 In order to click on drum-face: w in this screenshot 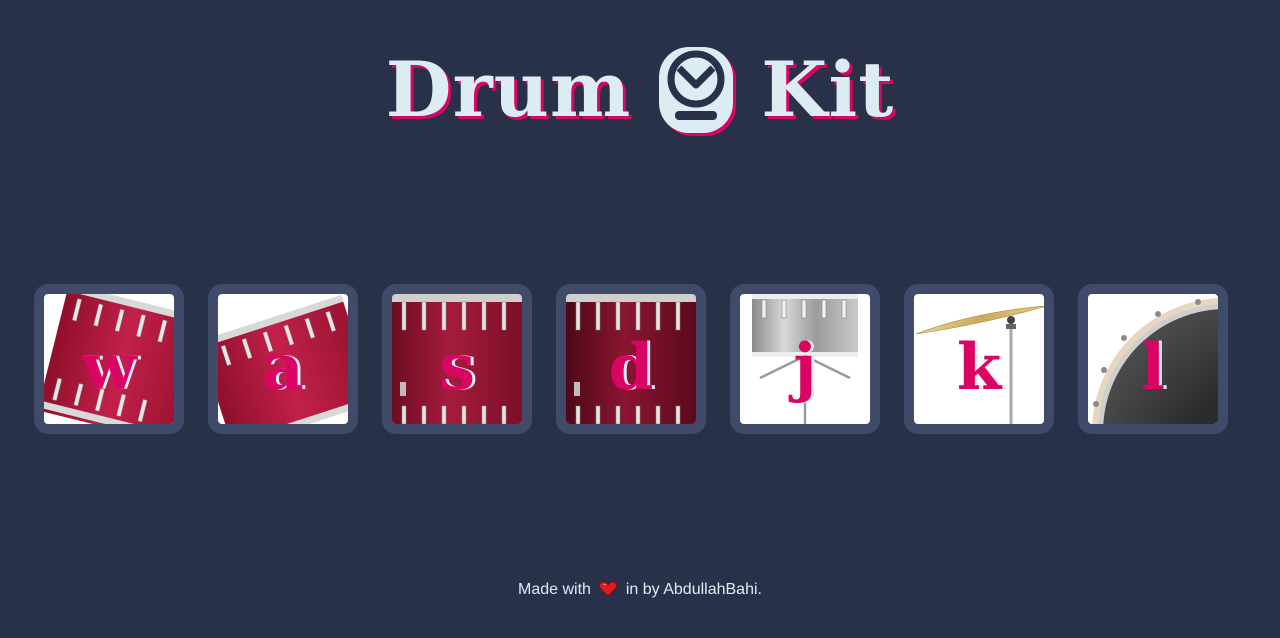, I will do `click(109, 359)`.